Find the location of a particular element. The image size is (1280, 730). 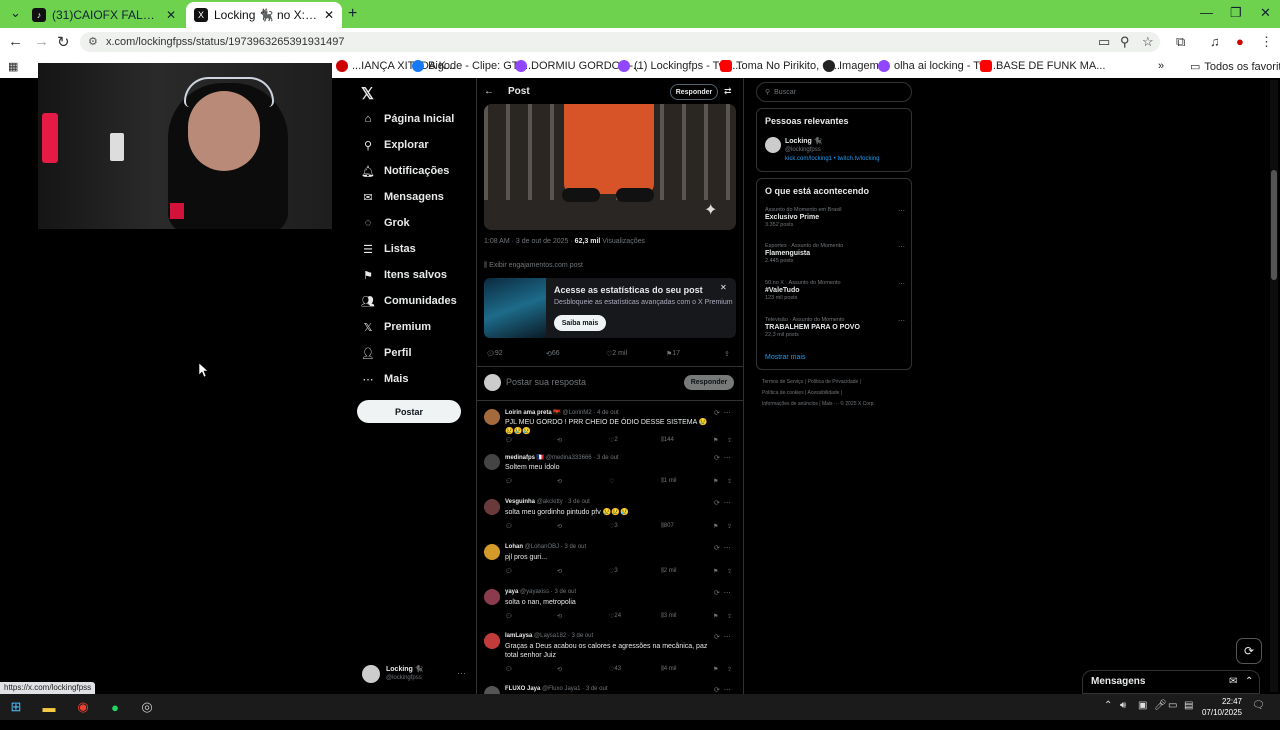

star-icon: ☆ is located at coordinates (1148, 42).